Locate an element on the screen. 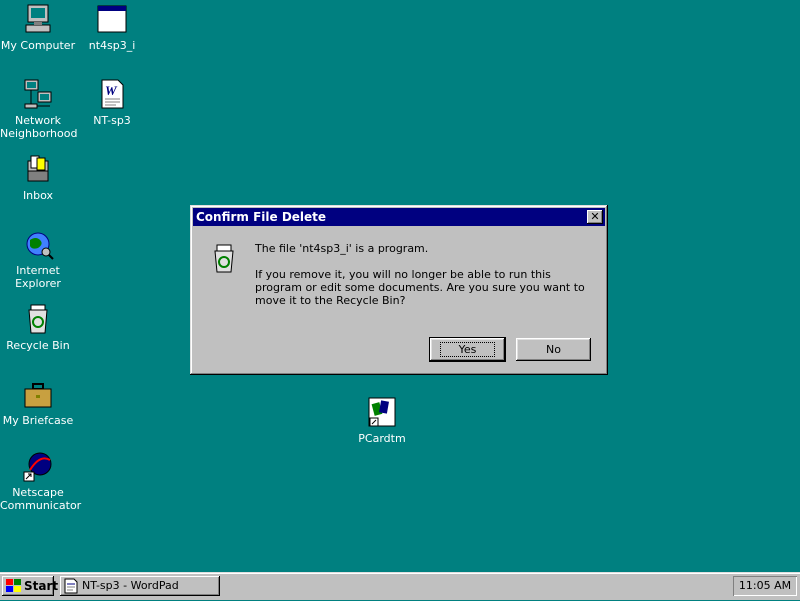  desktop-icon-inbox: Inbox is located at coordinates (38, 177).